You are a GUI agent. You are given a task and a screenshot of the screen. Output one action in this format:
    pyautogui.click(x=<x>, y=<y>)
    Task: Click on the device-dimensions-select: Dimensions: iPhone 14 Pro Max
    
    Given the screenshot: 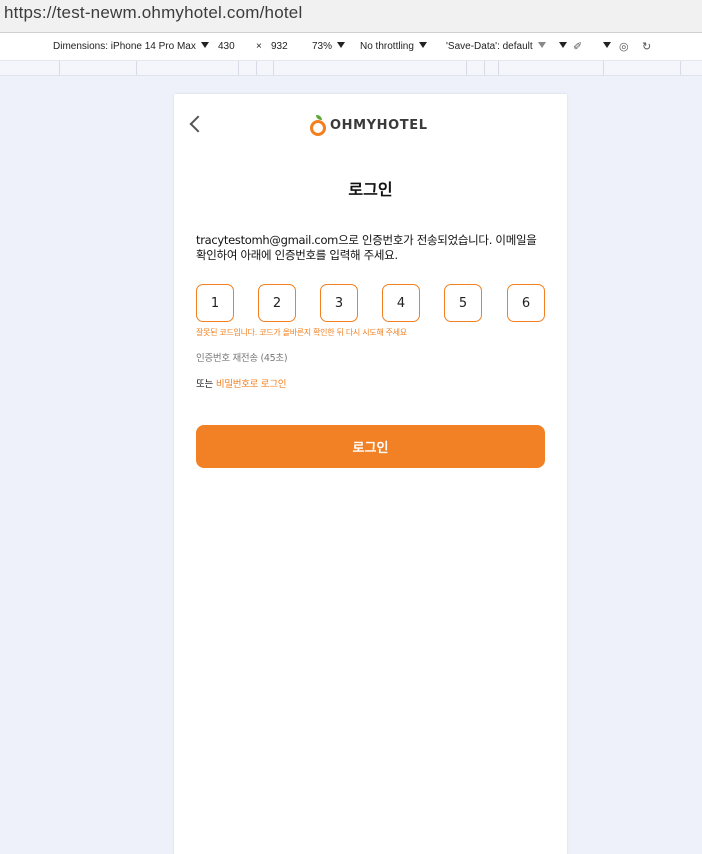 What is the action you would take?
    pyautogui.click(x=131, y=46)
    